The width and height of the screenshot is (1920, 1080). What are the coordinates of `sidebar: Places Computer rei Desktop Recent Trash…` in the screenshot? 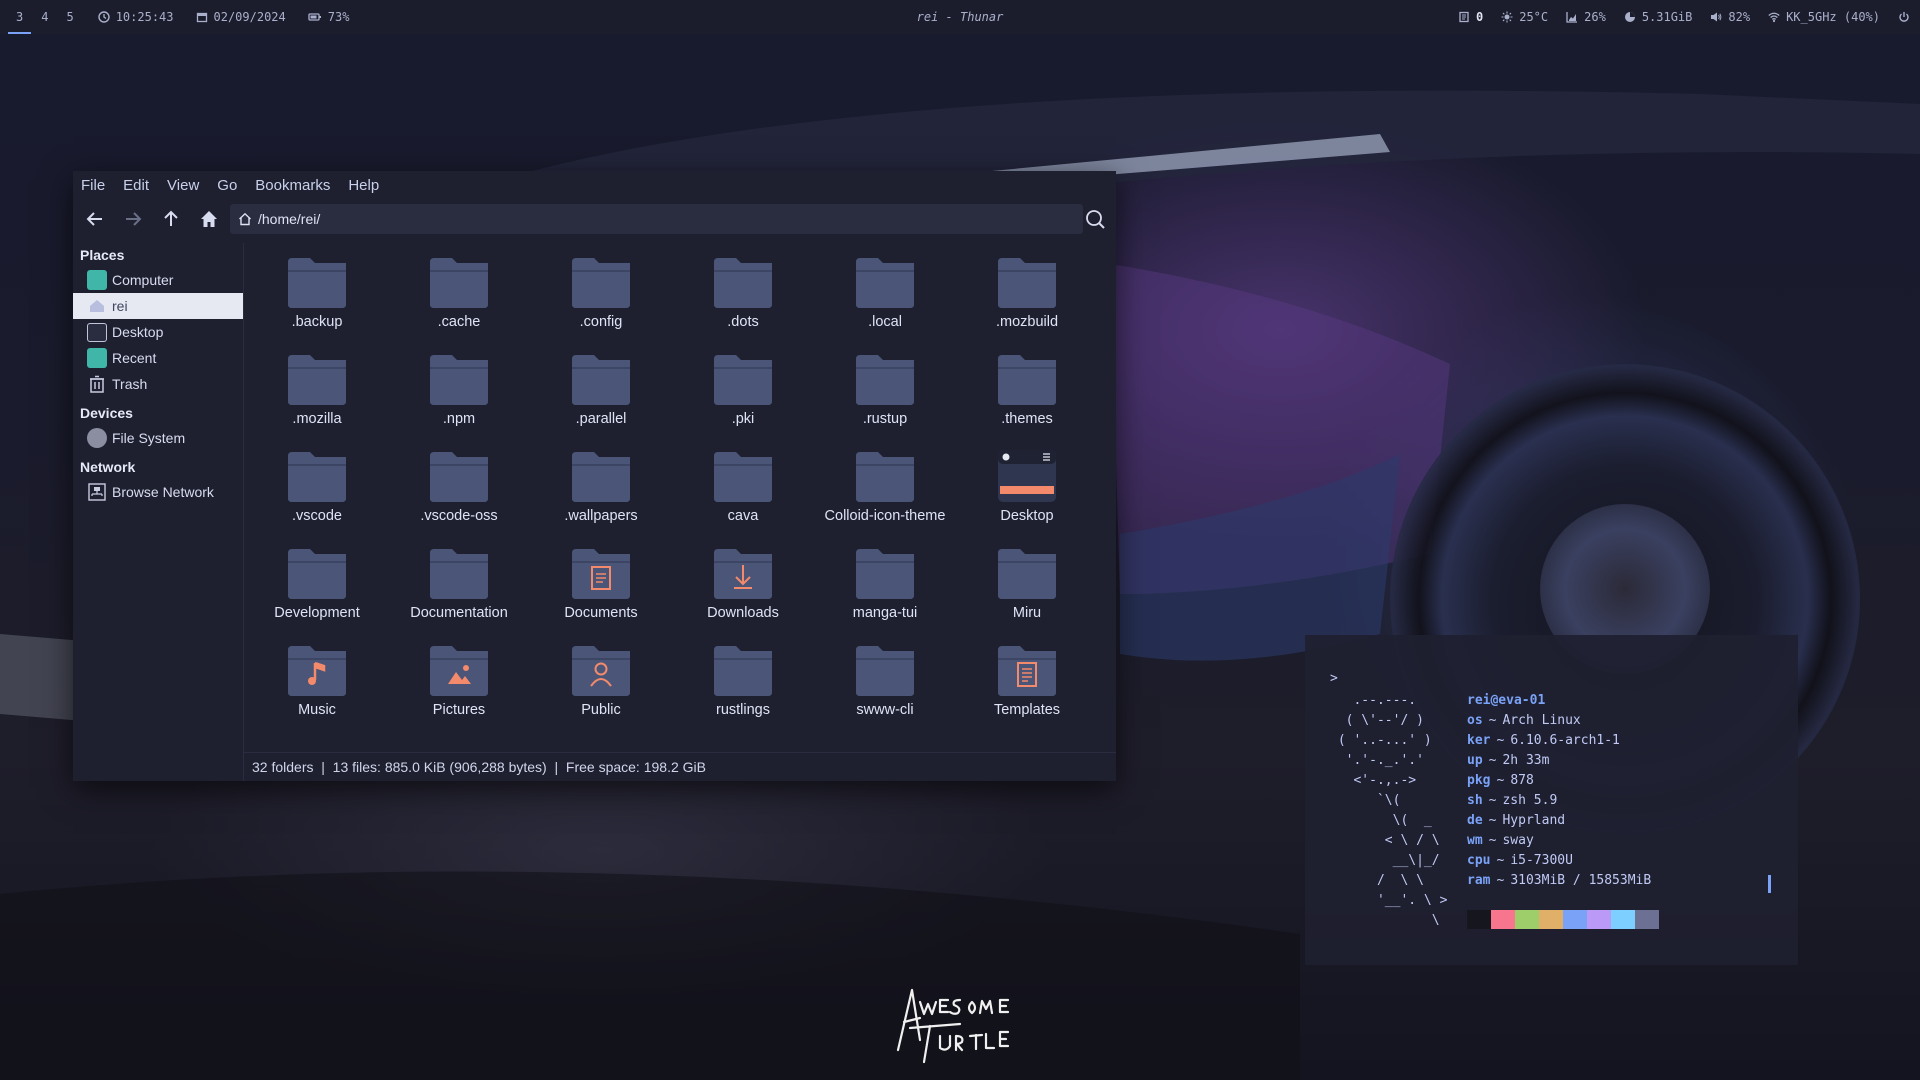 It's located at (158, 512).